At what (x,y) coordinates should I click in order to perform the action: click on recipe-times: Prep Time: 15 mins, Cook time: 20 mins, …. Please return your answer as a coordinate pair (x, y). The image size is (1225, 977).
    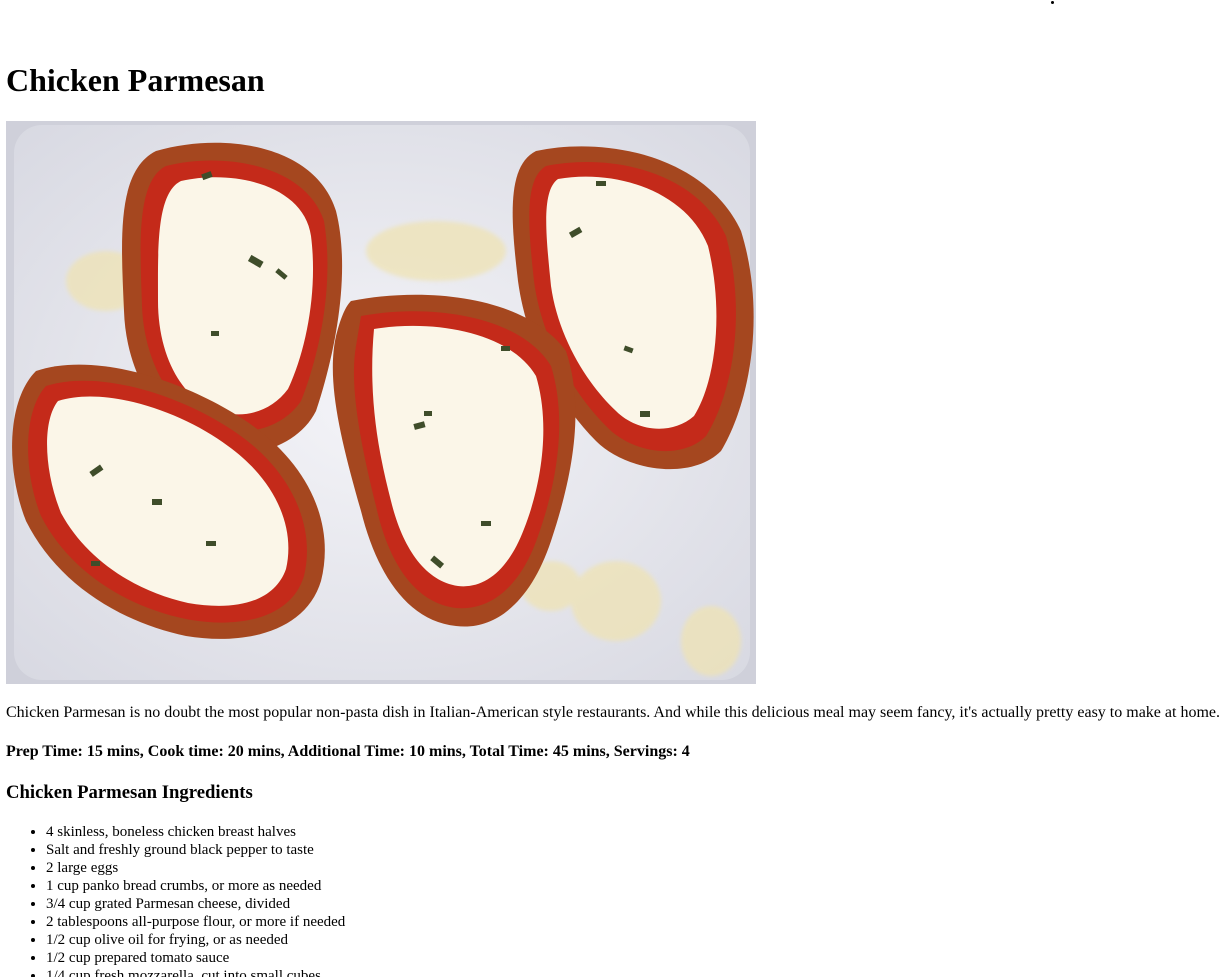
    Looking at the image, I should click on (348, 751).